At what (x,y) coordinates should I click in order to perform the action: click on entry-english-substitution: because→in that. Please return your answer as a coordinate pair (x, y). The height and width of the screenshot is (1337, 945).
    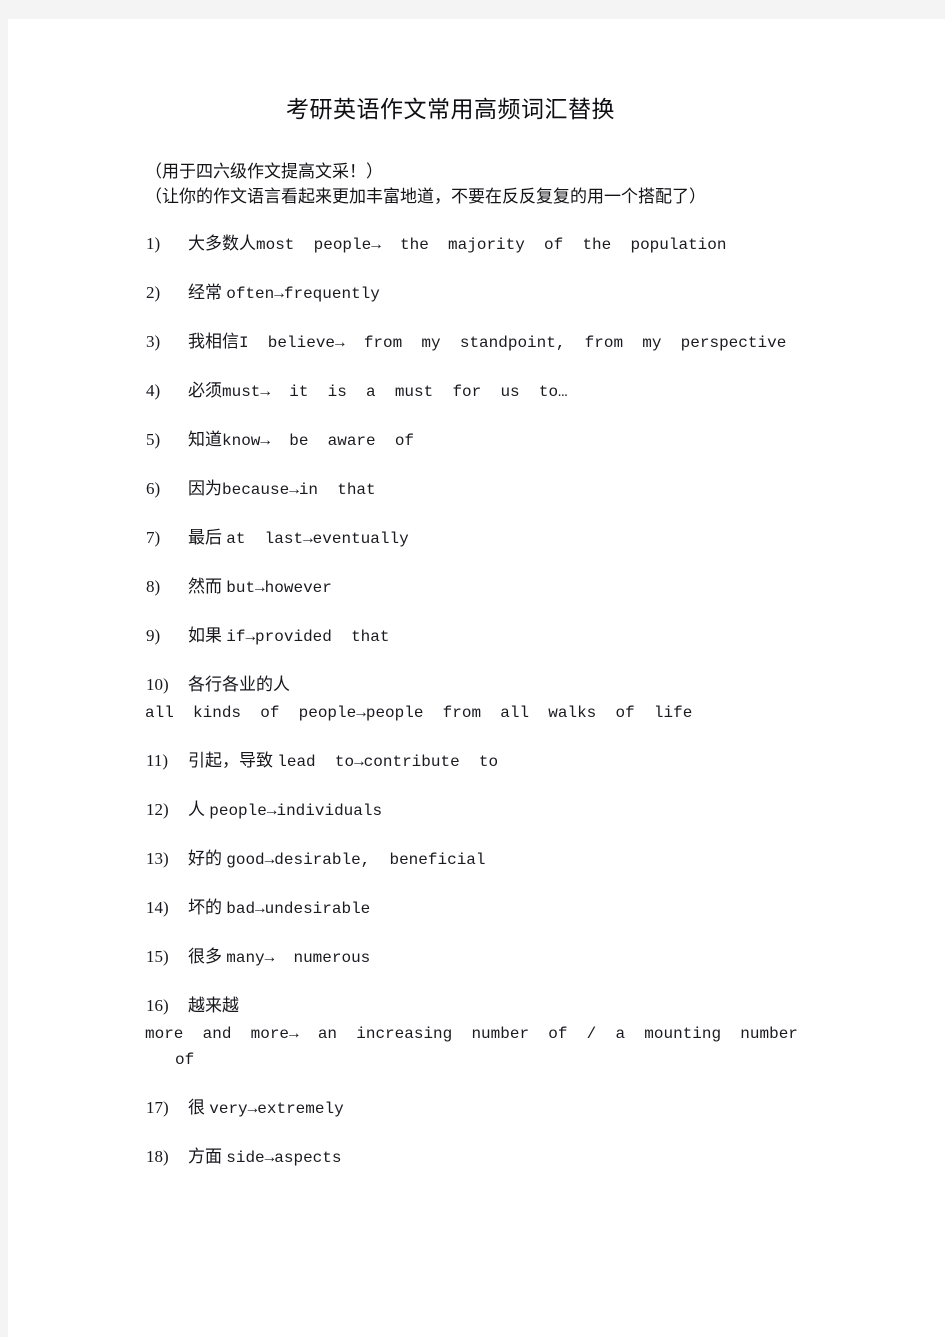
    Looking at the image, I should click on (299, 490).